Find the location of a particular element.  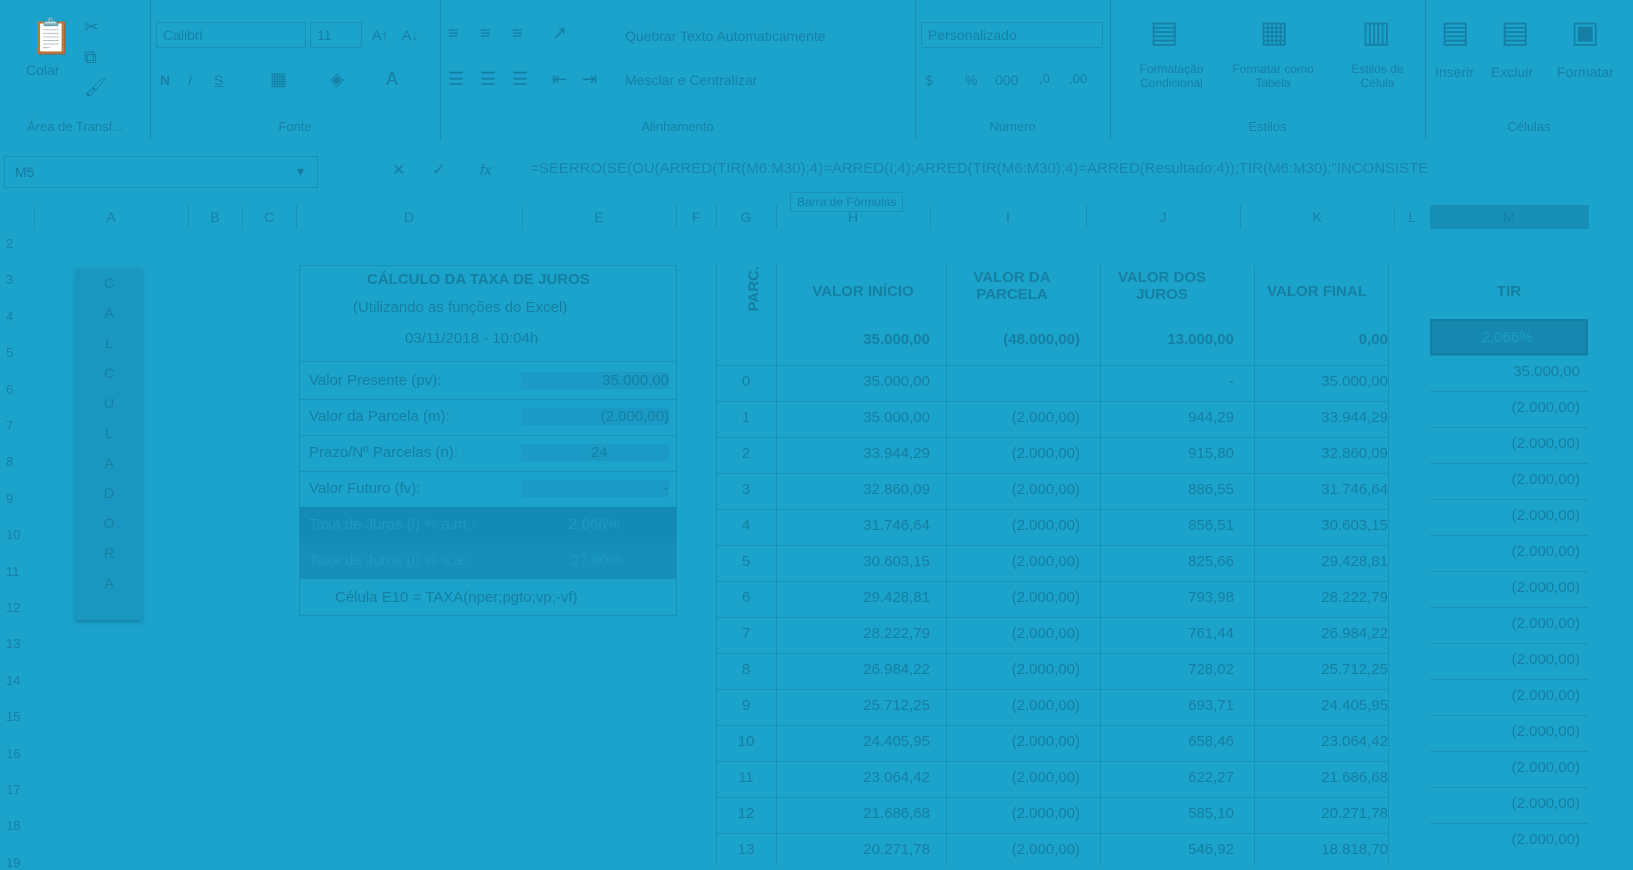

row-header-12: 12 is located at coordinates (18, 607).